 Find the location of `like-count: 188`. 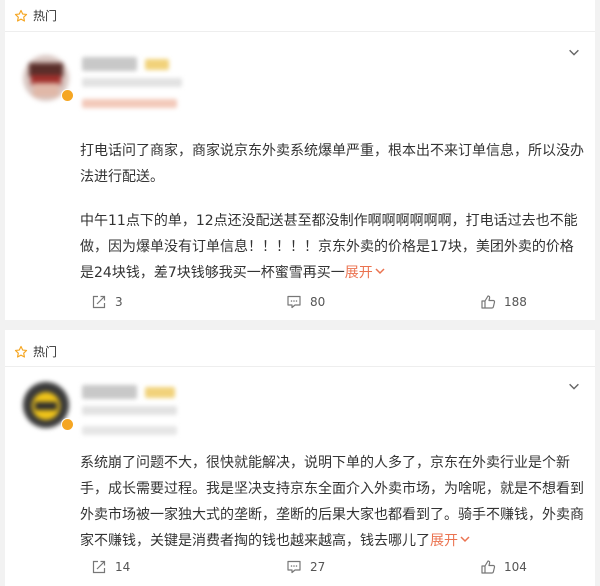

like-count: 188 is located at coordinates (515, 302).